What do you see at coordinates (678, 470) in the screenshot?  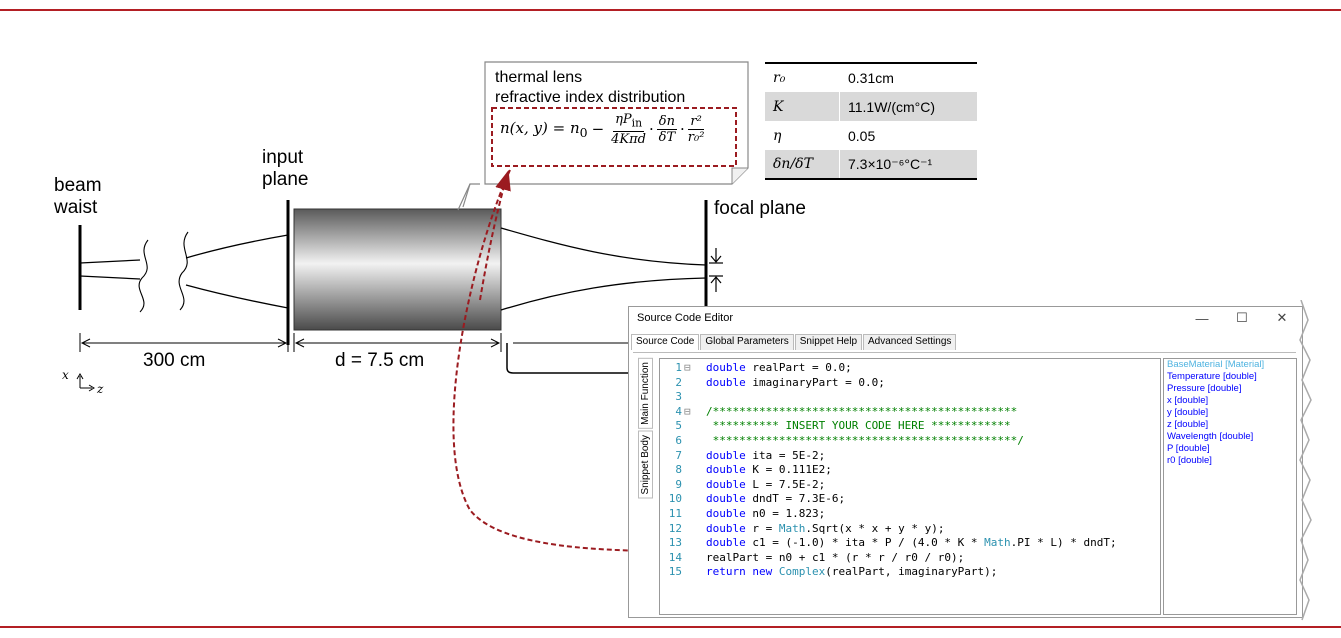 I see `line-number: 8` at bounding box center [678, 470].